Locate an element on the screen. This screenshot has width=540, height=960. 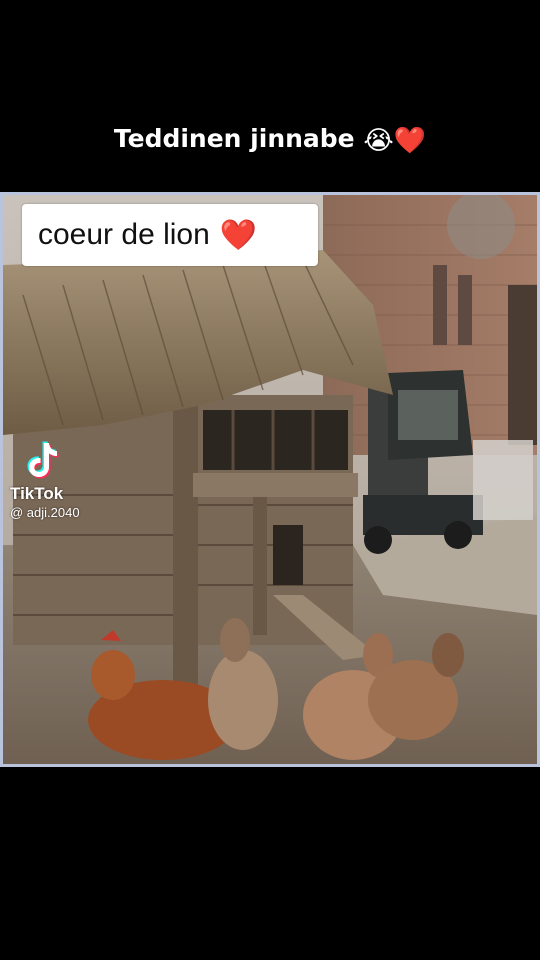
tiktok-note-icon is located at coordinates (43, 460).